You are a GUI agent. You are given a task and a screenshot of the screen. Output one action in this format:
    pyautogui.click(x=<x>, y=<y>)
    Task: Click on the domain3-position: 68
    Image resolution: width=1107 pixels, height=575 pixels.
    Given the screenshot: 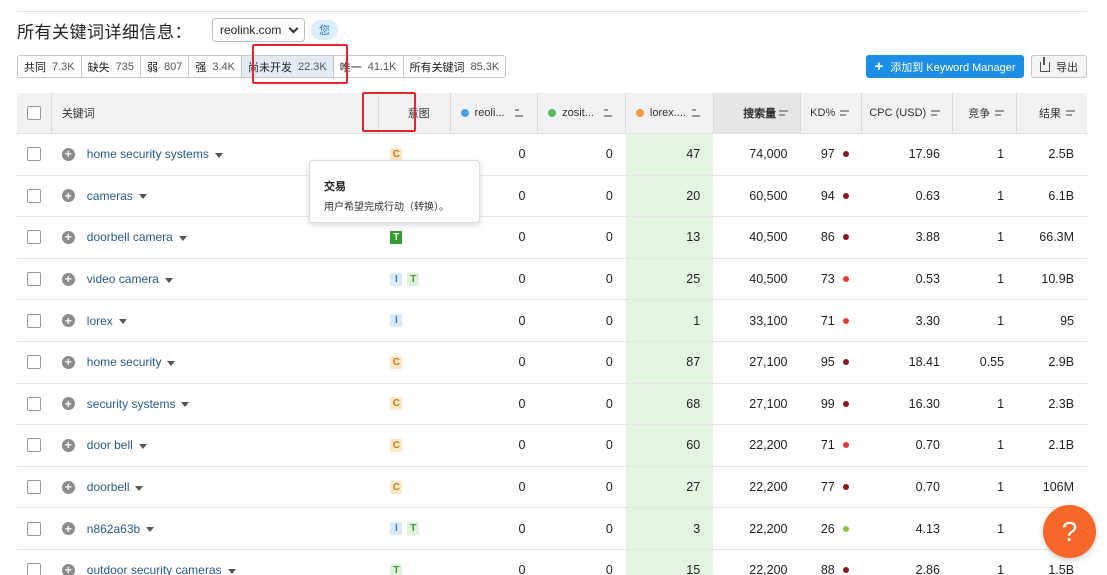 What is the action you would take?
    pyautogui.click(x=669, y=404)
    